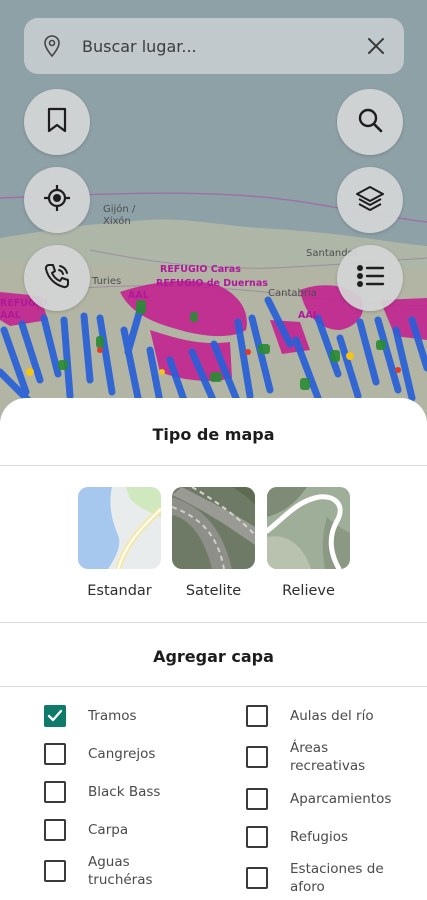 This screenshot has width=427, height=900. What do you see at coordinates (213, 656) in the screenshot?
I see `layers-title: Agregar capa` at bounding box center [213, 656].